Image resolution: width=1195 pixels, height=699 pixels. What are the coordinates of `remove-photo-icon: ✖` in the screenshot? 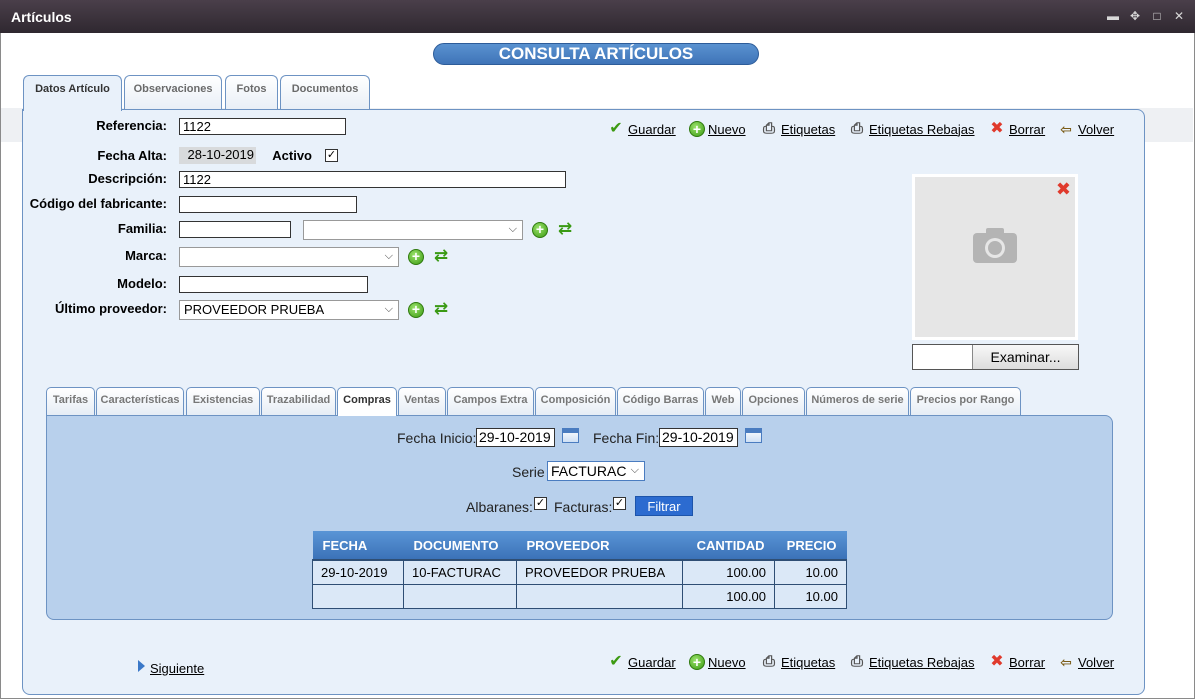 It's located at (1063, 189).